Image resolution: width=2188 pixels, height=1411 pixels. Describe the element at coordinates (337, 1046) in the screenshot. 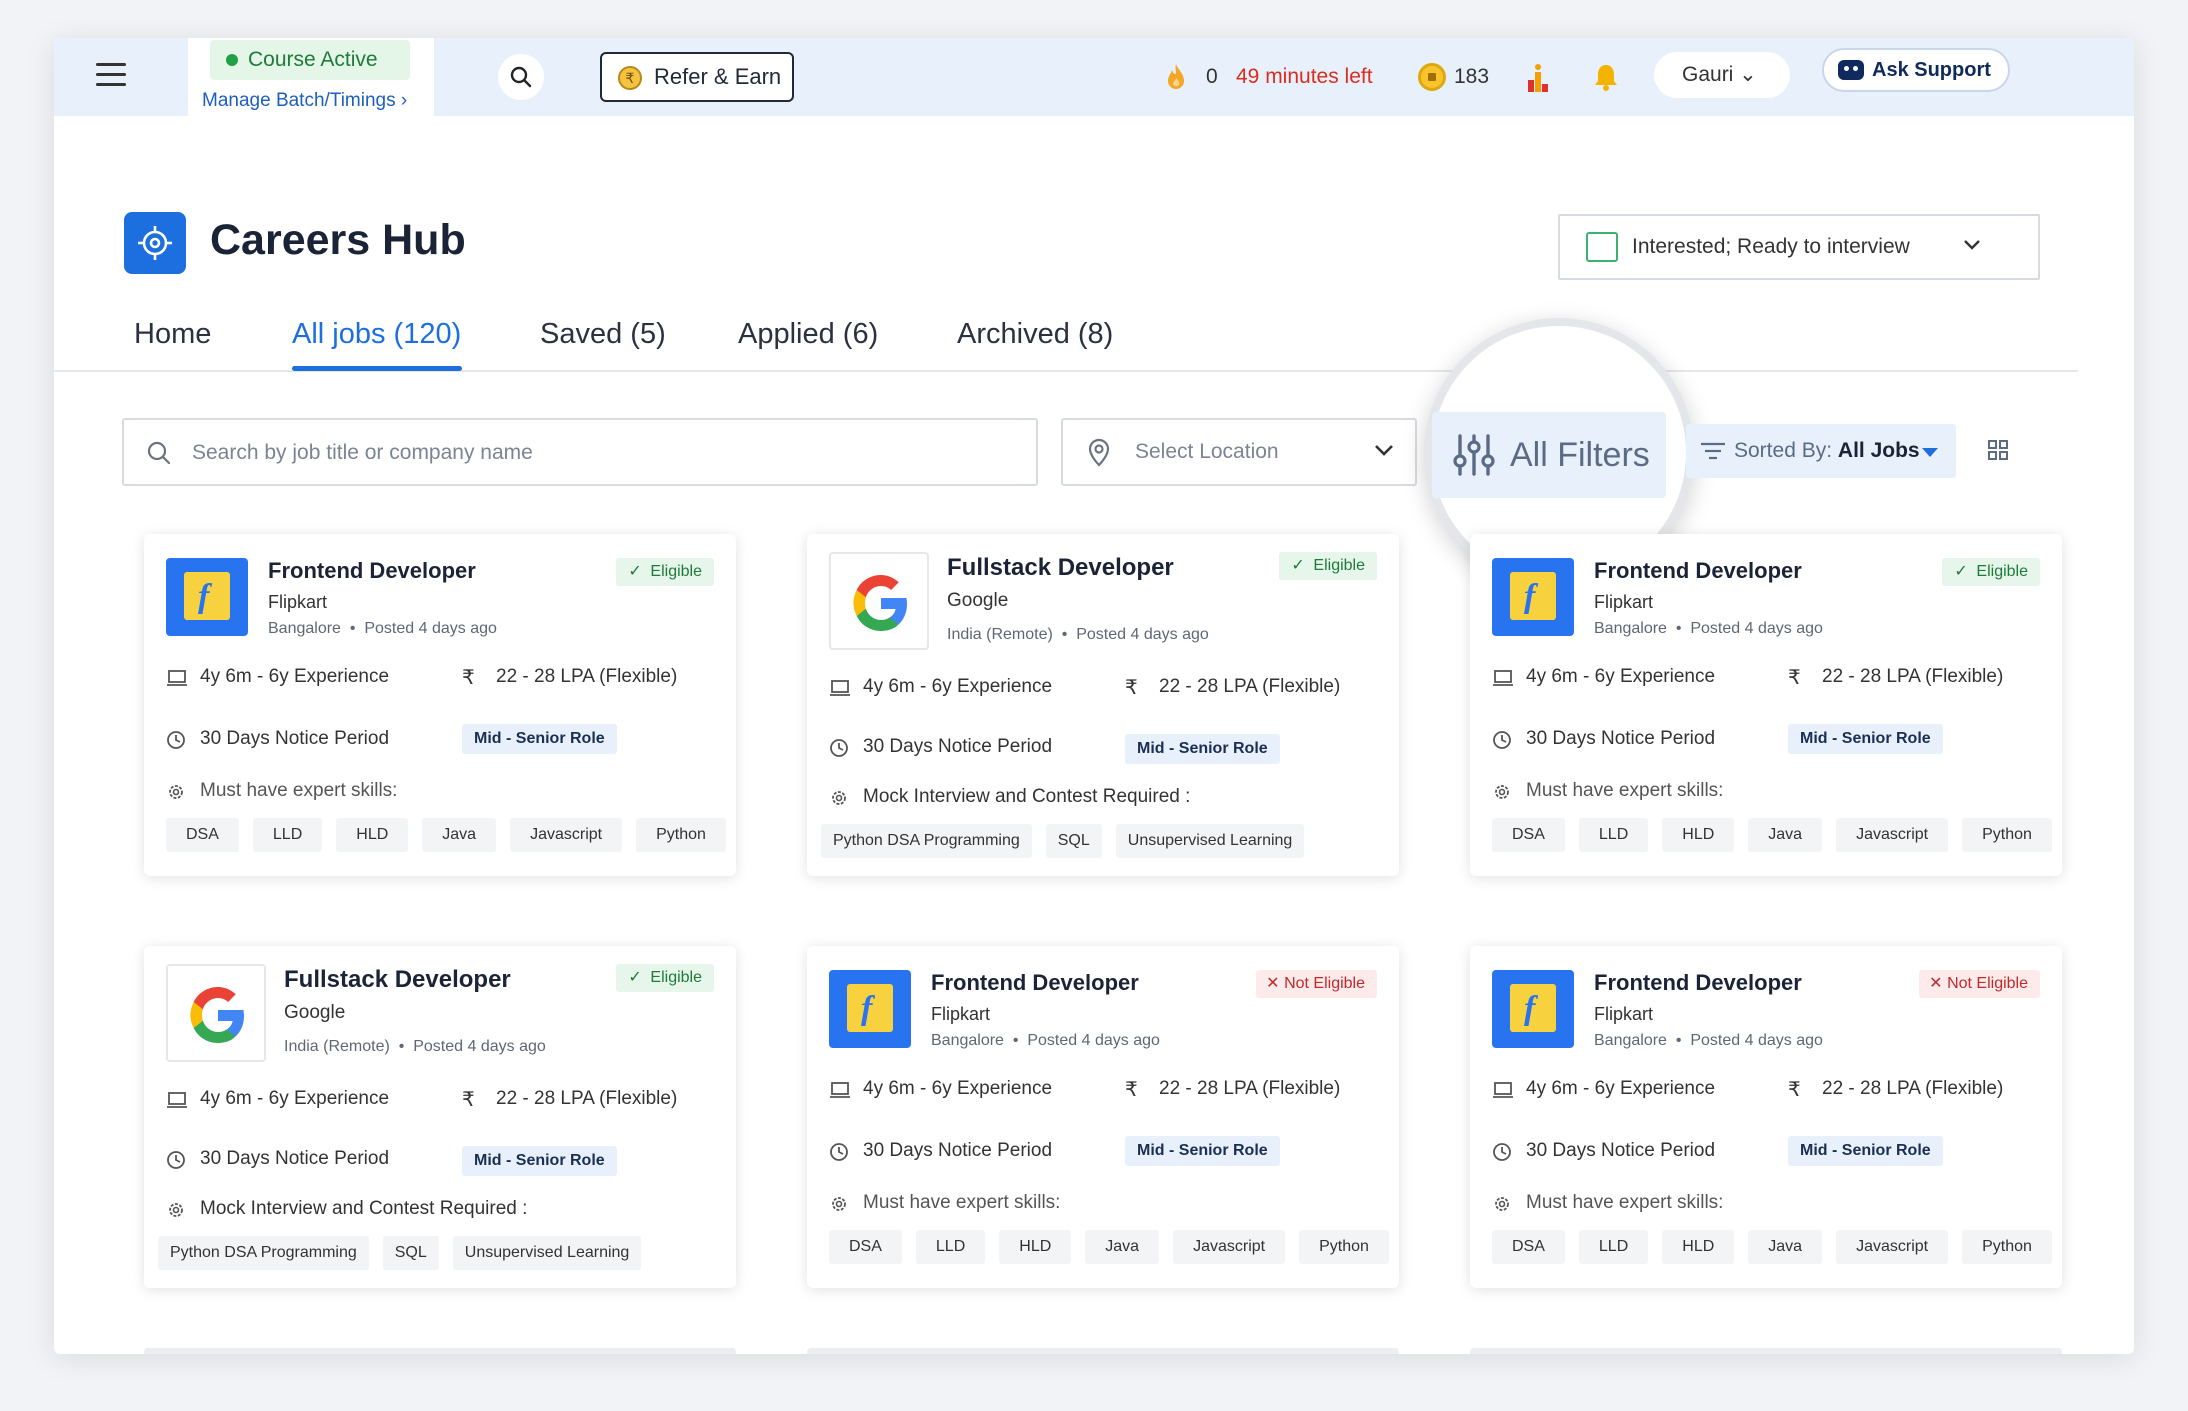

I see `job-location: India (Remote)` at that location.